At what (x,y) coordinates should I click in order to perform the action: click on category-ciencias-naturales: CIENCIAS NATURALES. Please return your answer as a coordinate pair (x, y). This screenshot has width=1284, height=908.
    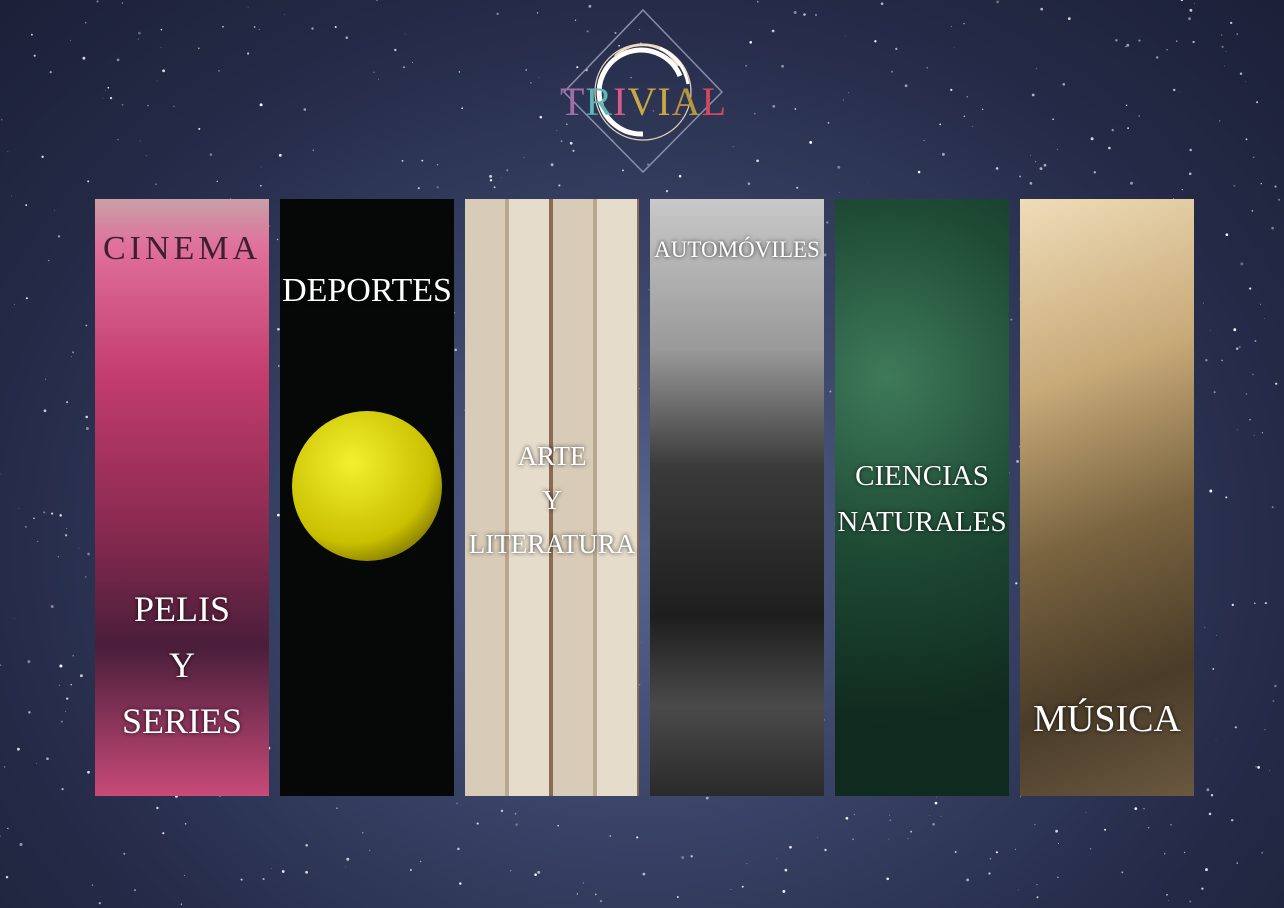
    Looking at the image, I should click on (922, 497).